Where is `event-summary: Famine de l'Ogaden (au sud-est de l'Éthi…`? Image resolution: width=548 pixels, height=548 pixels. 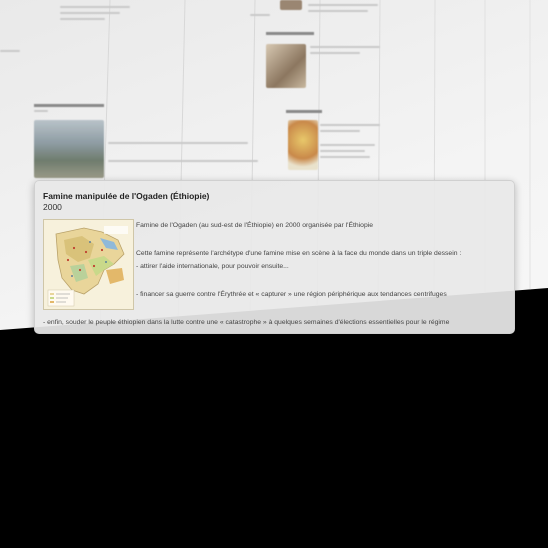
event-summary: Famine de l'Ogaden (au sud-est de l'Éthi… is located at coordinates (255, 225).